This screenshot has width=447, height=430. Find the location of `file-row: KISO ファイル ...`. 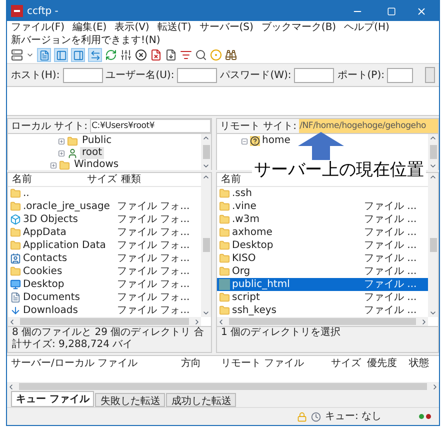

file-row: KISO ファイル ... is located at coordinates (322, 258).